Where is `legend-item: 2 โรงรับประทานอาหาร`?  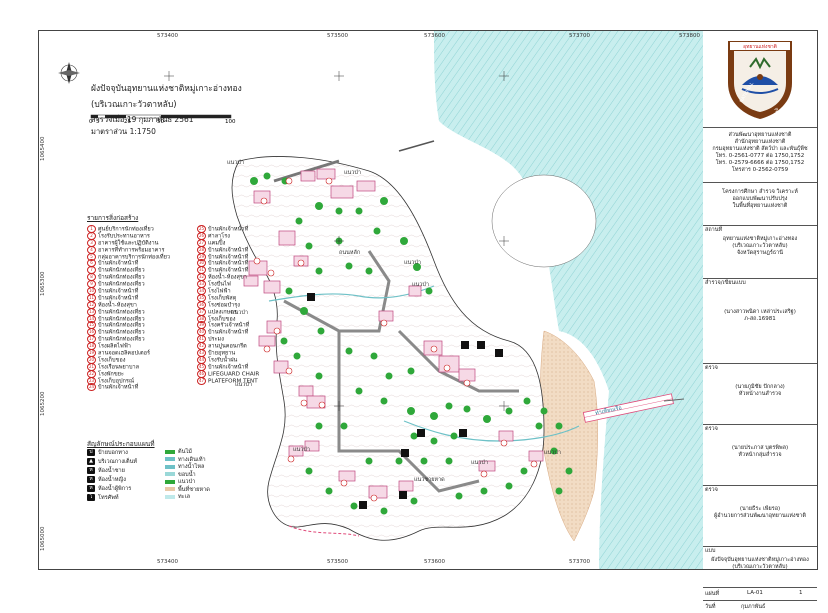 legend-item: 2 โรงรับประทานอาหาร is located at coordinates (128, 235).